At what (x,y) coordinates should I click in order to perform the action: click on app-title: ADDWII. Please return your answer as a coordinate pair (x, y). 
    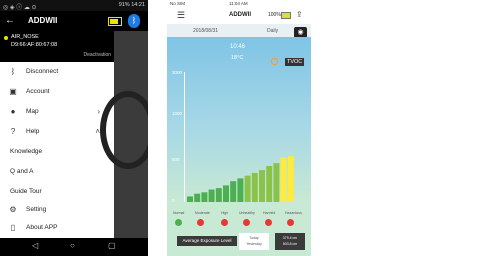
    Looking at the image, I should click on (43, 20).